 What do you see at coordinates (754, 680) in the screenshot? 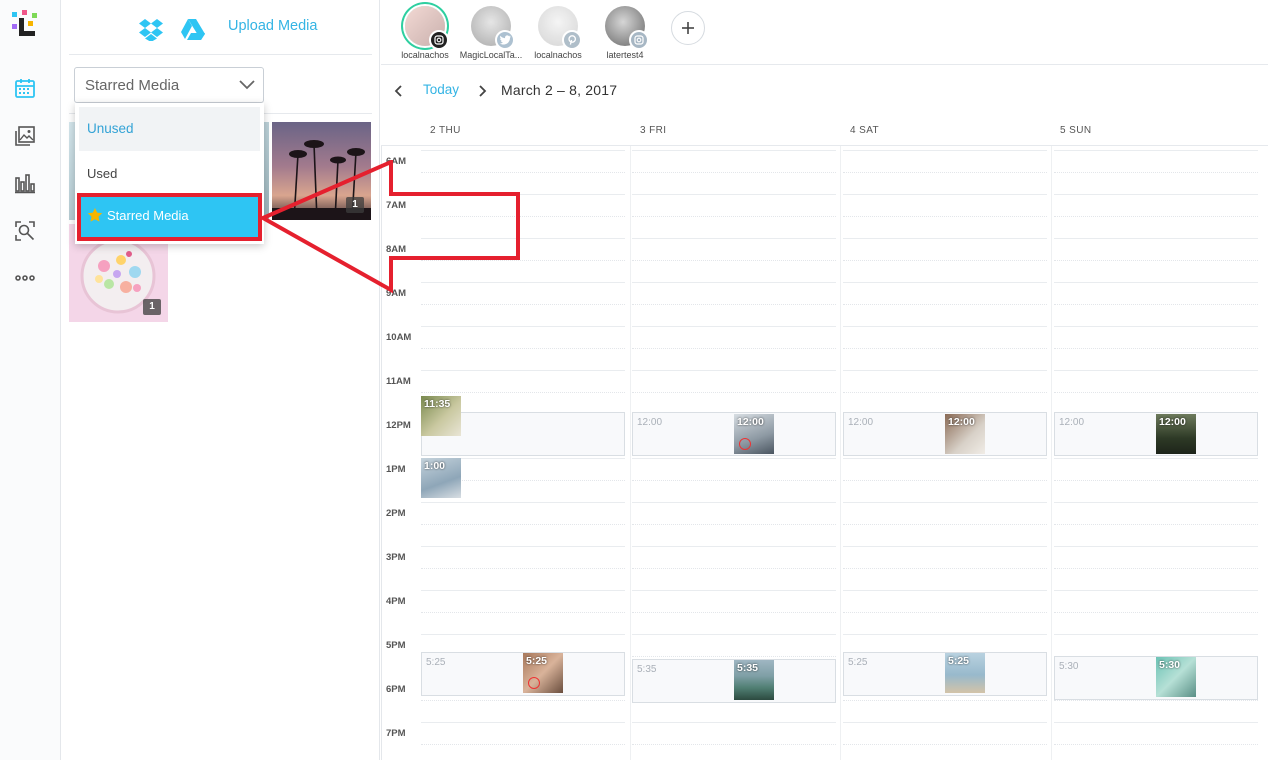
I see `scheduled-post: 5:35` at bounding box center [754, 680].